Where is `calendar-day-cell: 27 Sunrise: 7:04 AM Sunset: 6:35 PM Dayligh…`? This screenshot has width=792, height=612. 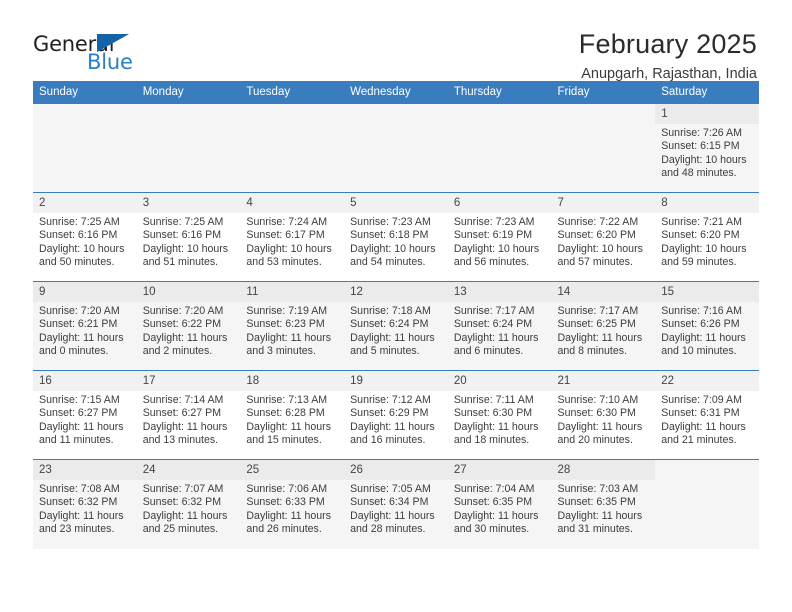 calendar-day-cell: 27 Sunrise: 7:04 AM Sunset: 6:35 PM Dayligh… is located at coordinates (499, 504).